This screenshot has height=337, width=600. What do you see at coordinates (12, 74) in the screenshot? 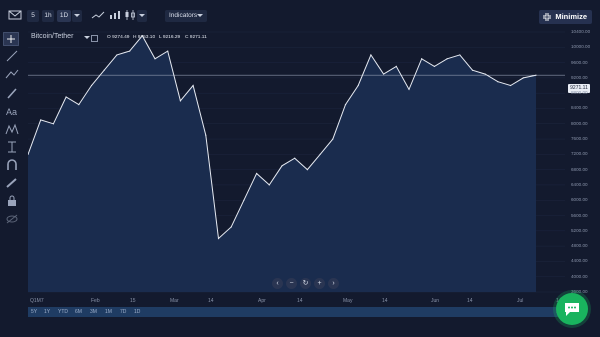
I see `fib-tool-icon` at bounding box center [12, 74].